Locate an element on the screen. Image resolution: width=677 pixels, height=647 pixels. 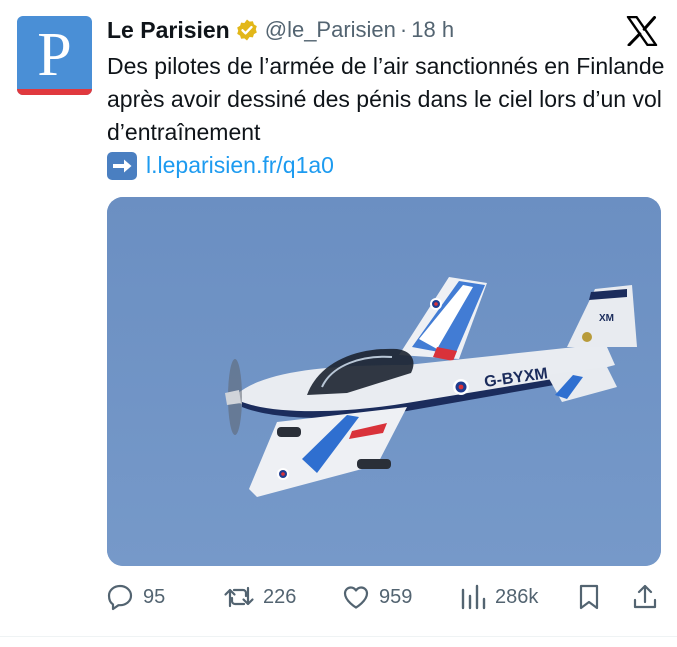
account-name: Le Parisien is located at coordinates (168, 30).